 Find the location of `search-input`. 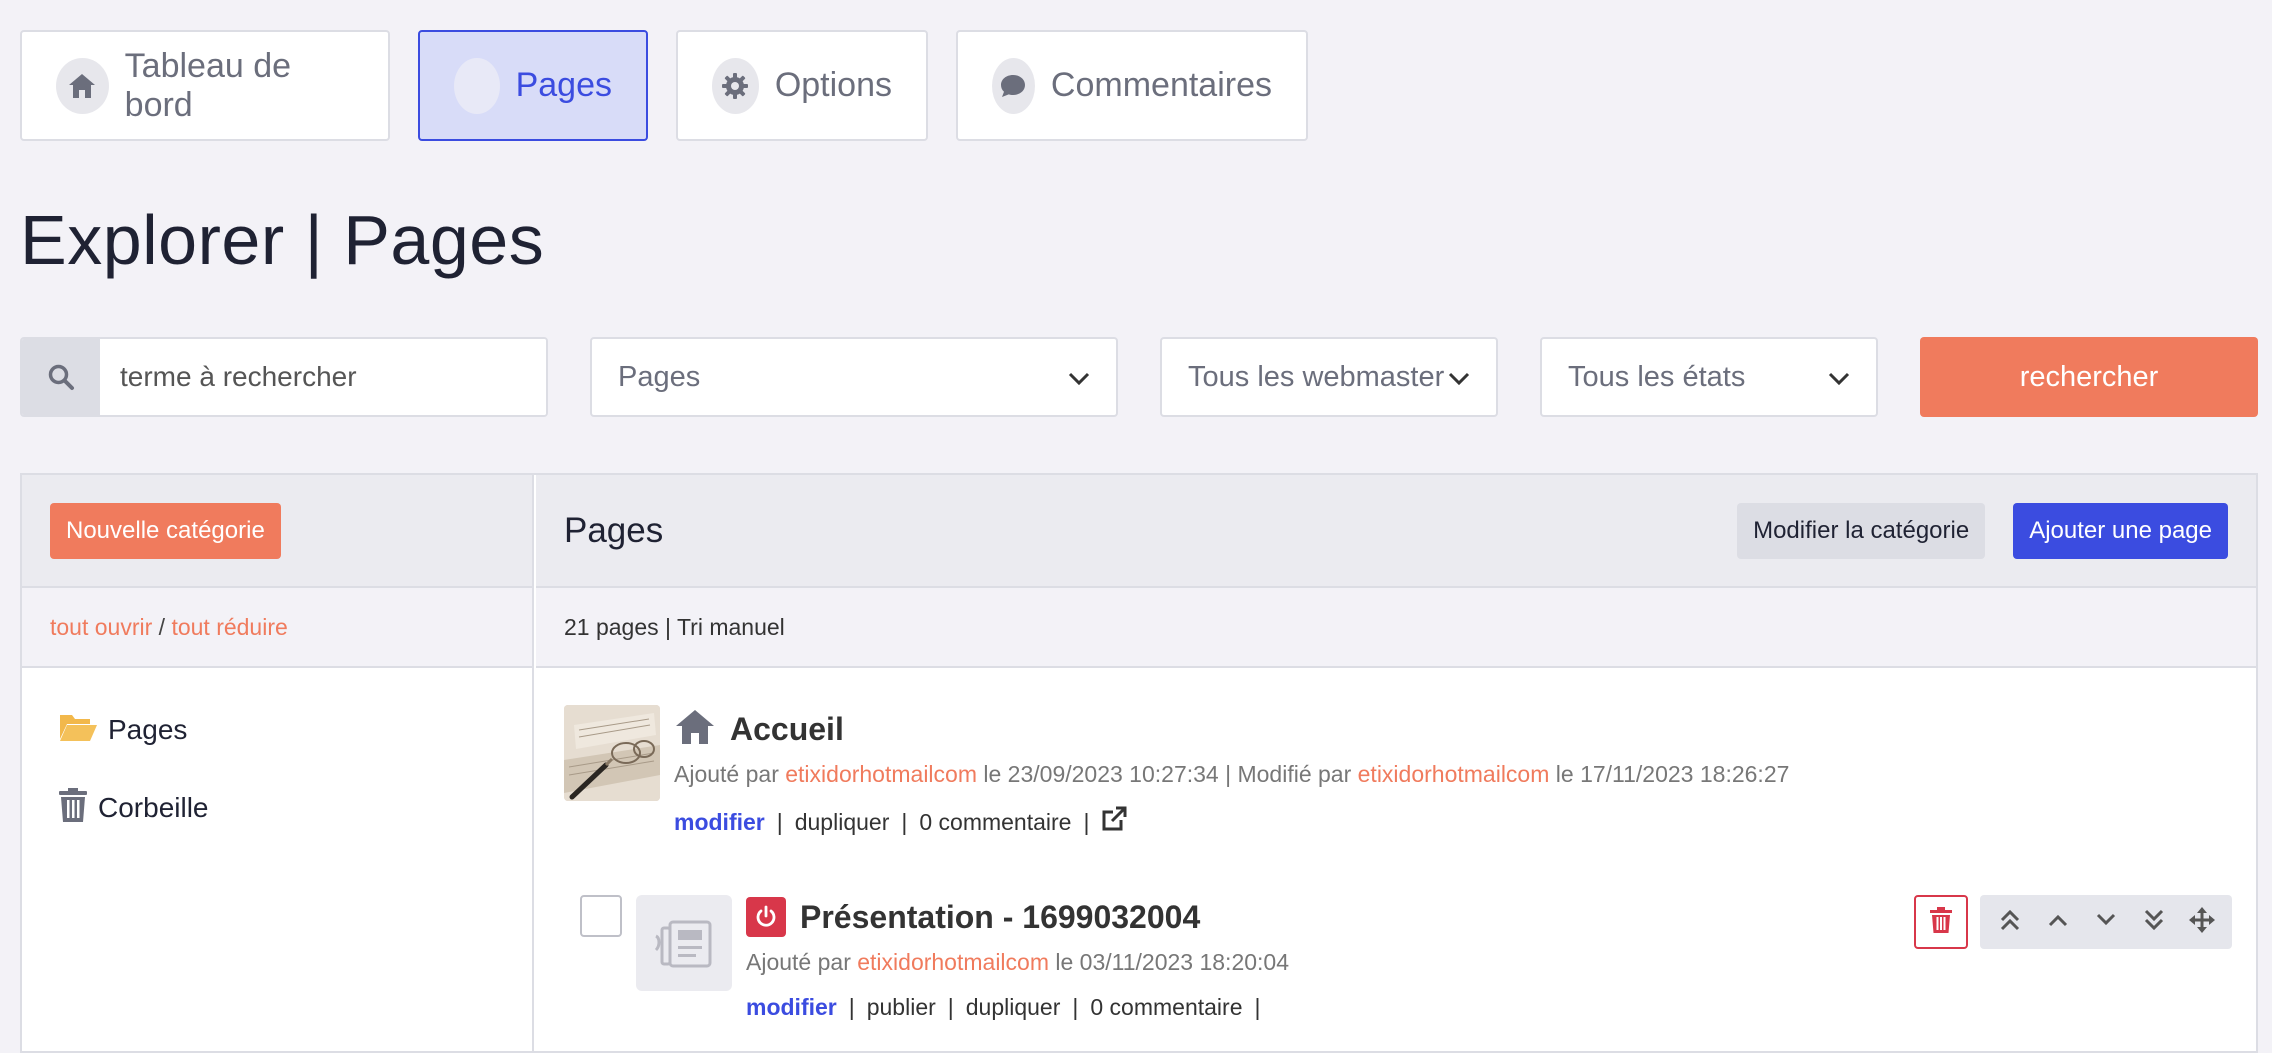

search-input is located at coordinates (323, 377).